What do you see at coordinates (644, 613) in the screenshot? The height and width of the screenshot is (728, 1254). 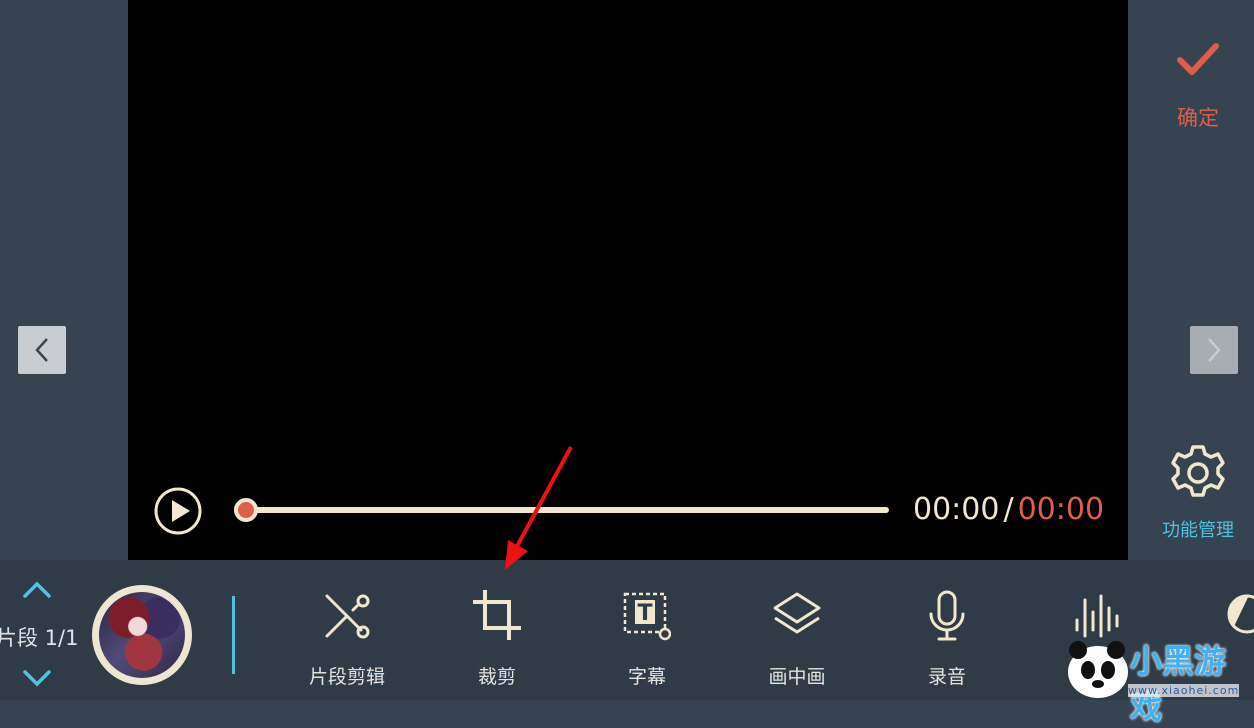 I see `svg-text: T` at bounding box center [644, 613].